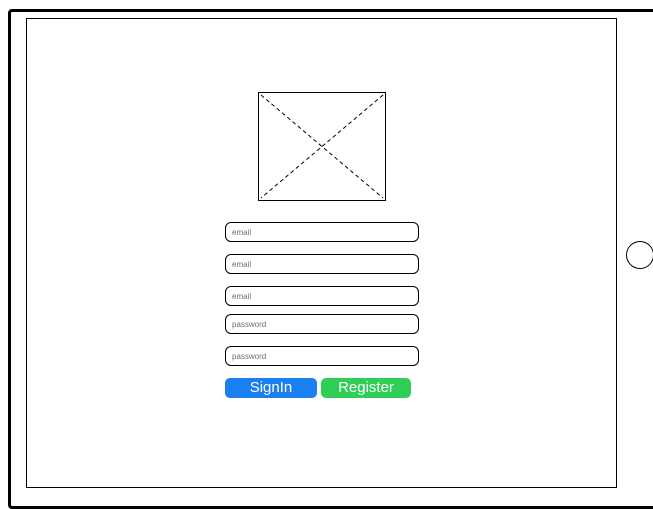 The width and height of the screenshot is (653, 509). I want to click on register-button: Register, so click(366, 388).